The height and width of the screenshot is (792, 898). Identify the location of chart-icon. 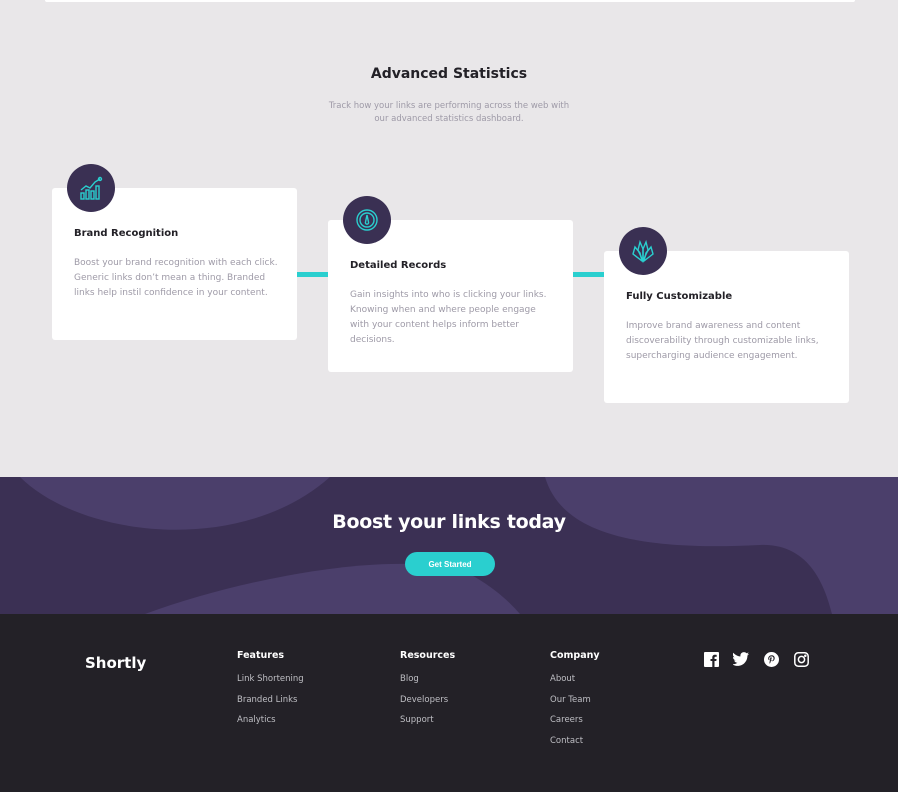
(91, 188).